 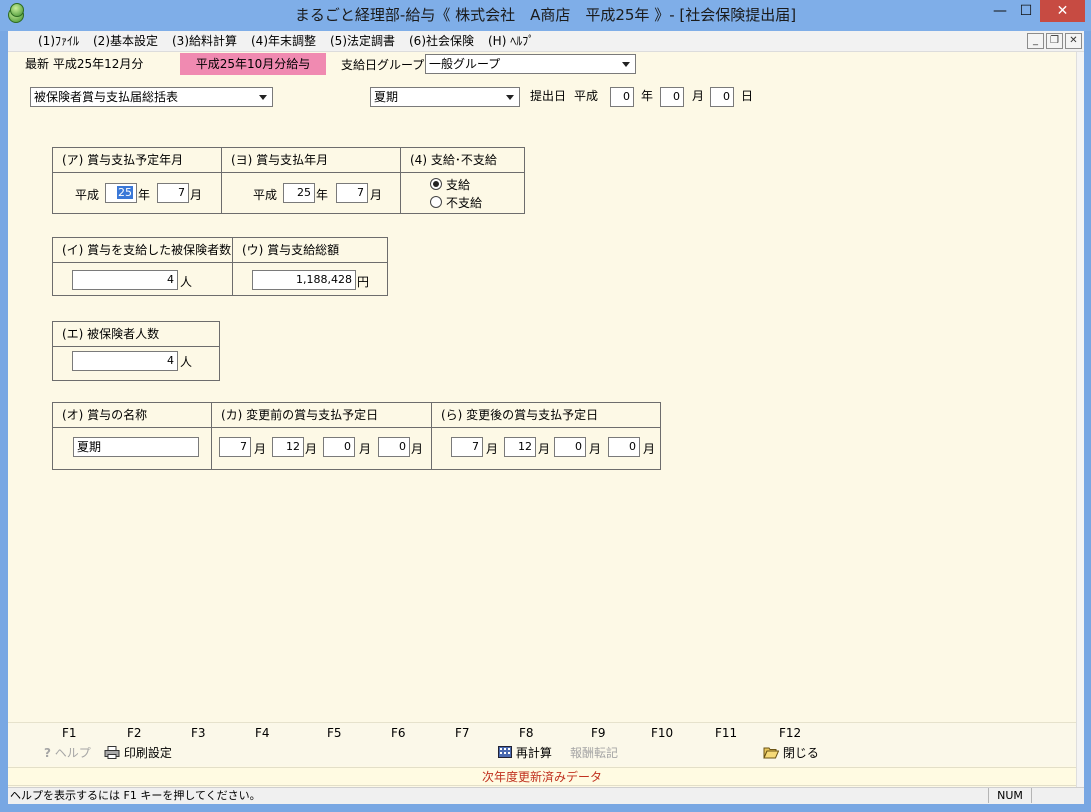 I want to click on close-form-label: 閉じる, so click(x=800, y=753).